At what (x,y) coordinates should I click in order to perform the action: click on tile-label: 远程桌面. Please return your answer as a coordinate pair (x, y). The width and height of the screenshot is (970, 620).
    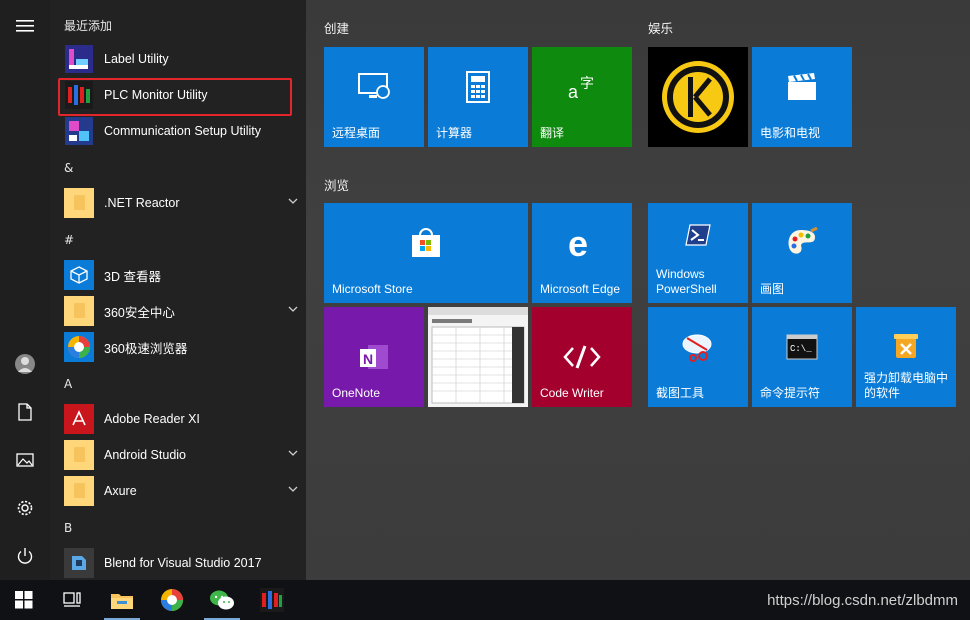
    Looking at the image, I should click on (356, 133).